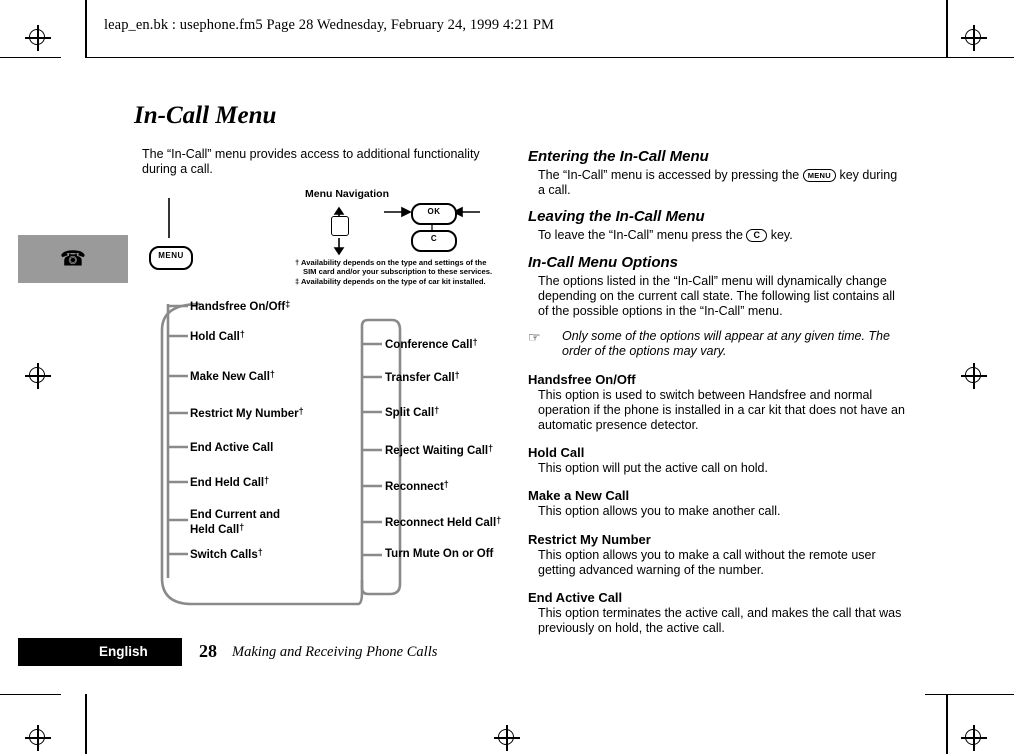 This screenshot has height=754, width=1014. I want to click on c-key-inline: C, so click(757, 236).